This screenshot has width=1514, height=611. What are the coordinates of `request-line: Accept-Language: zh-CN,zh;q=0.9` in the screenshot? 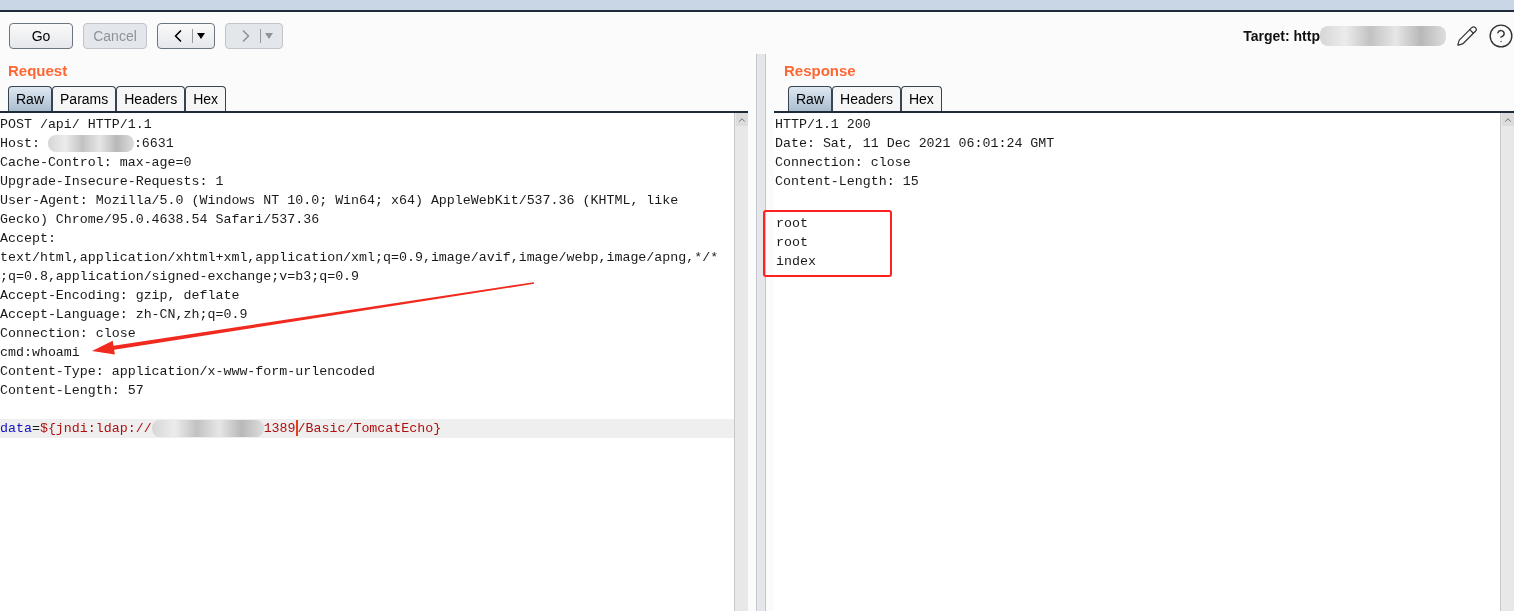 It's located at (124, 314).